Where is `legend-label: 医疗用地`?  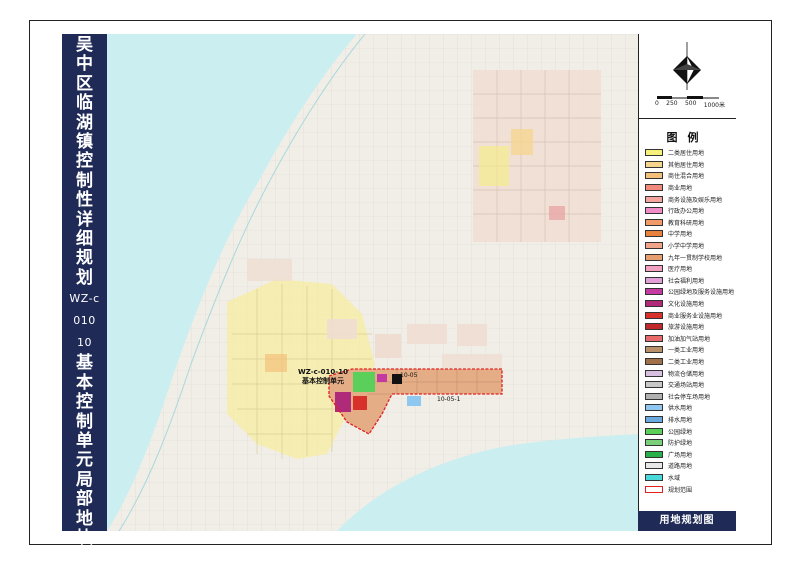 legend-label: 医疗用地 is located at coordinates (680, 270).